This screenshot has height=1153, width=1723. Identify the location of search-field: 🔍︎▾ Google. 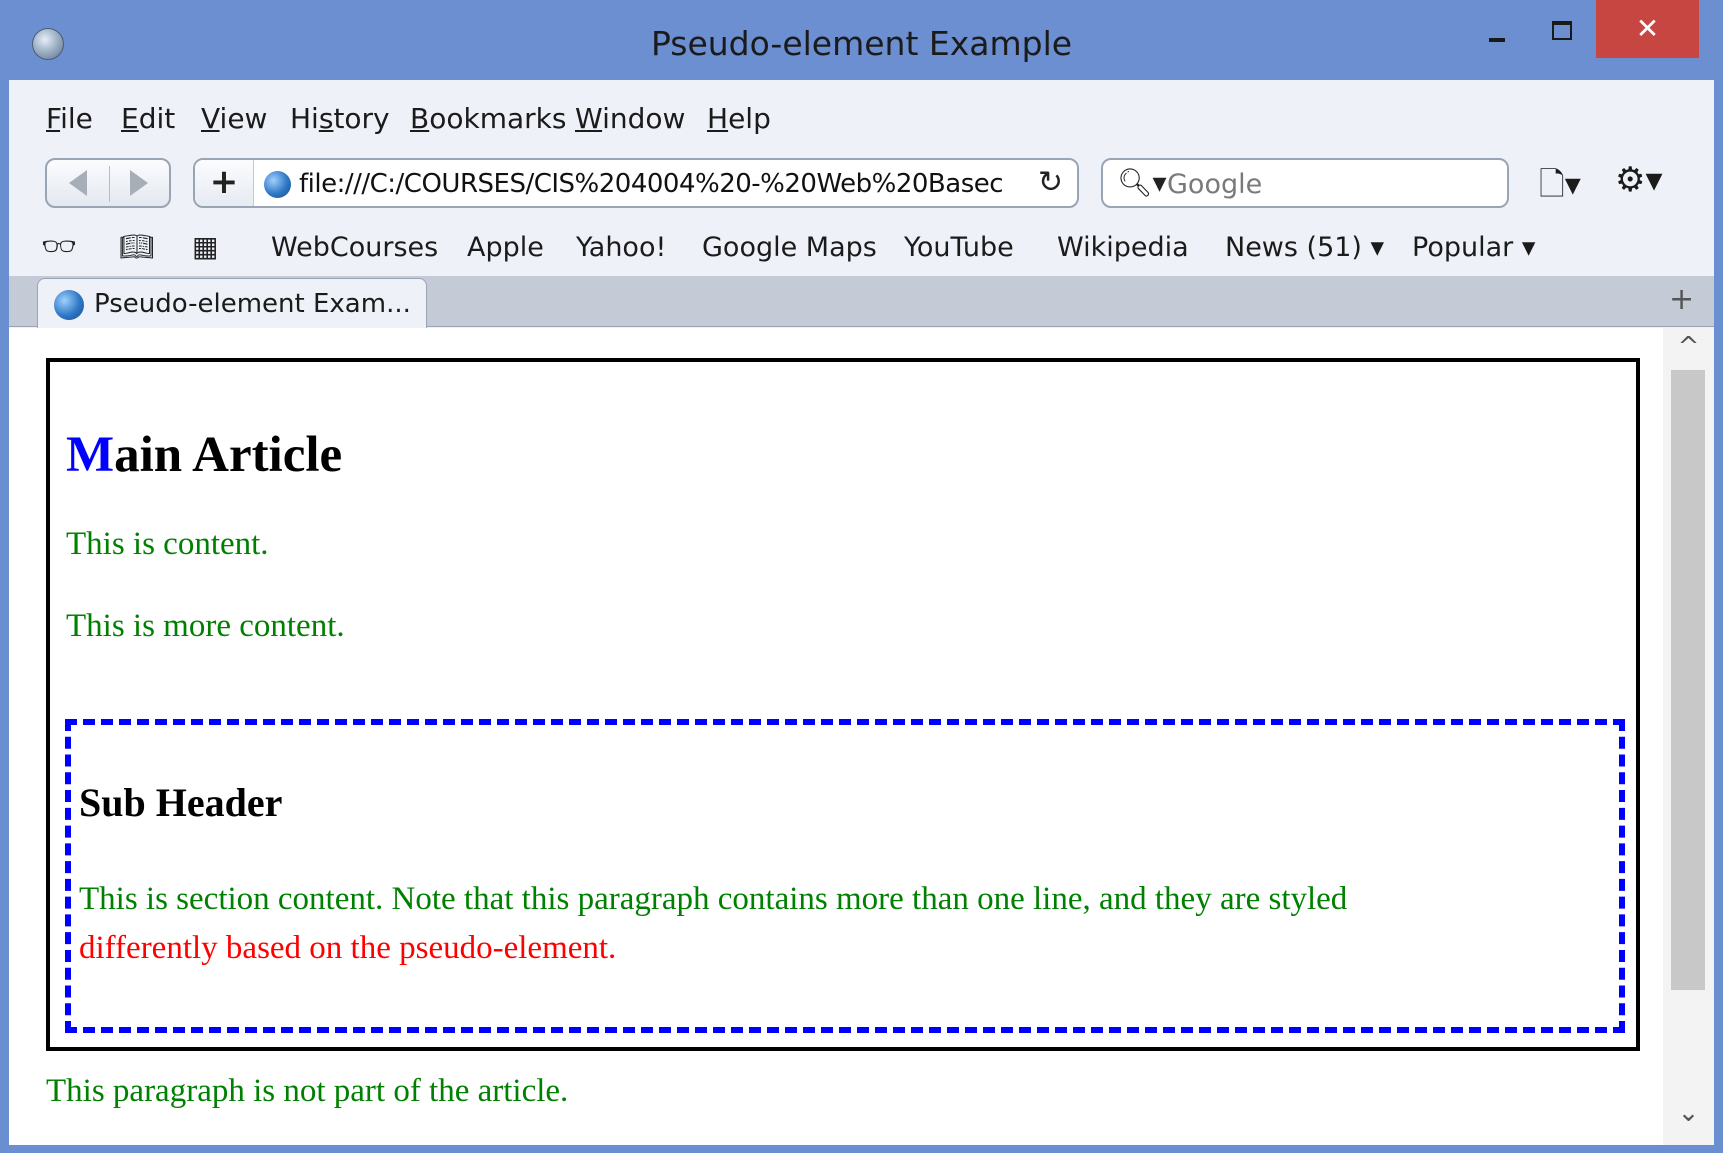
(1305, 183).